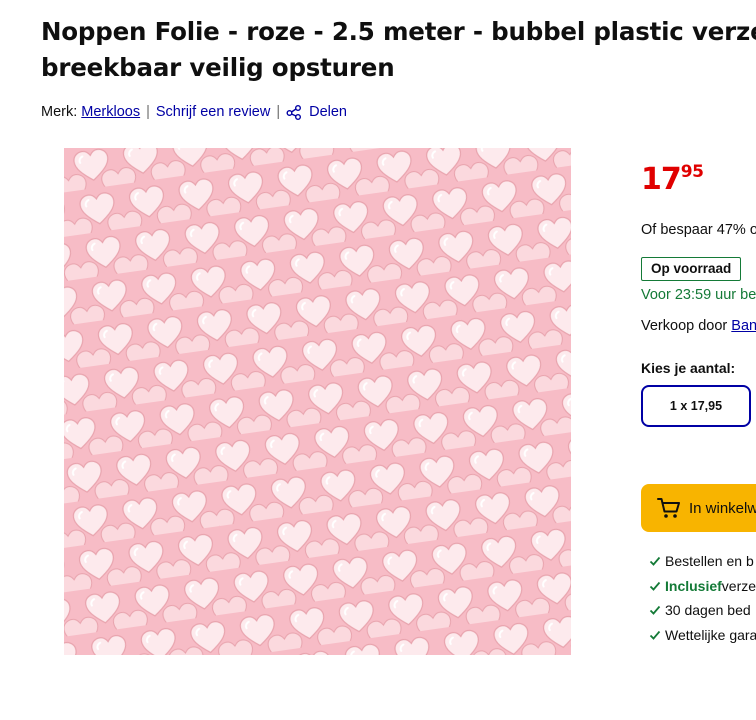  I want to click on share-icon, so click(294, 112).